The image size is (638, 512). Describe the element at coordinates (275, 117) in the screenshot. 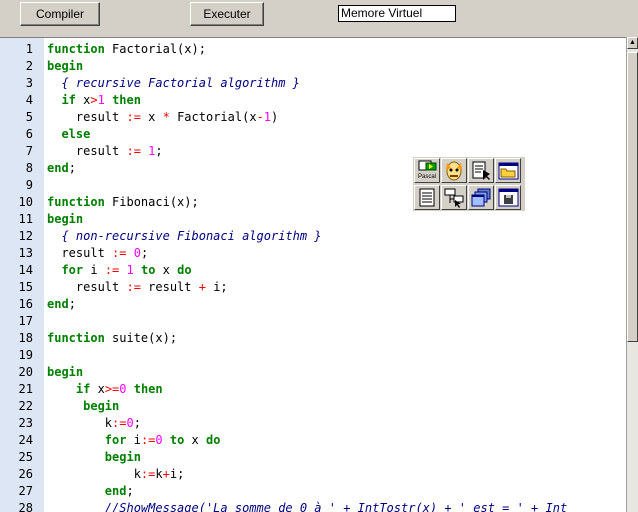

I see `code-token: )` at that location.